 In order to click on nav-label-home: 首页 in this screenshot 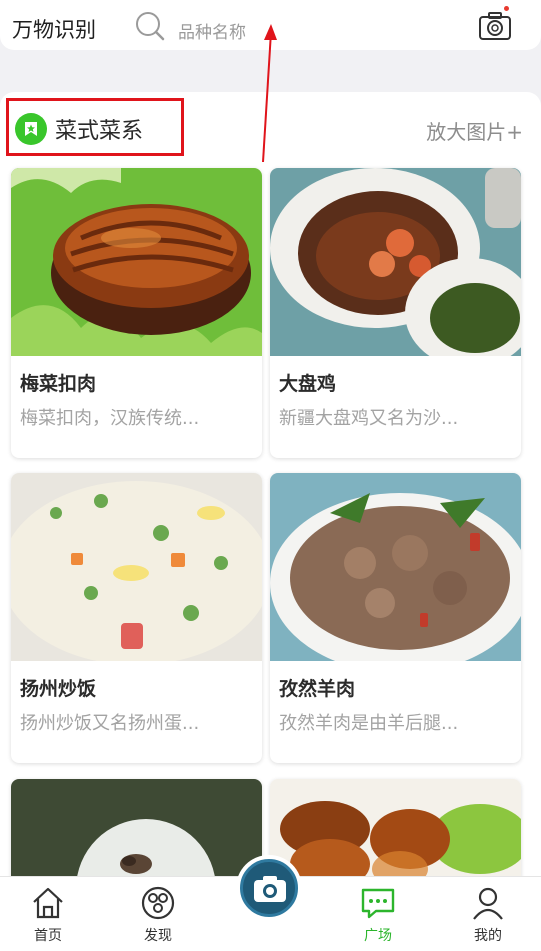, I will do `click(48, 936)`.